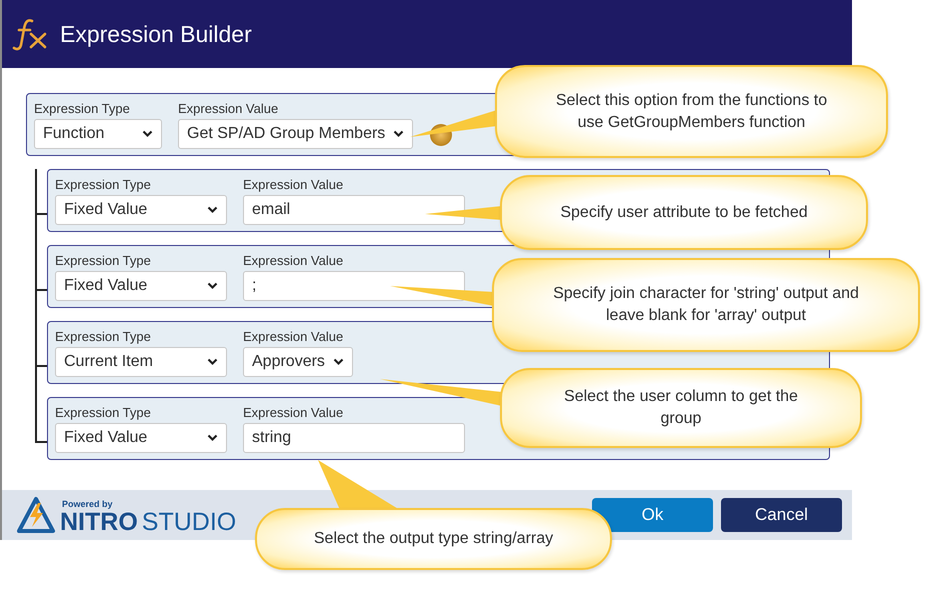 This screenshot has height=601, width=940. I want to click on callout-text: Select this option from the functions to use GetGroupMembers function, so click(692, 111).